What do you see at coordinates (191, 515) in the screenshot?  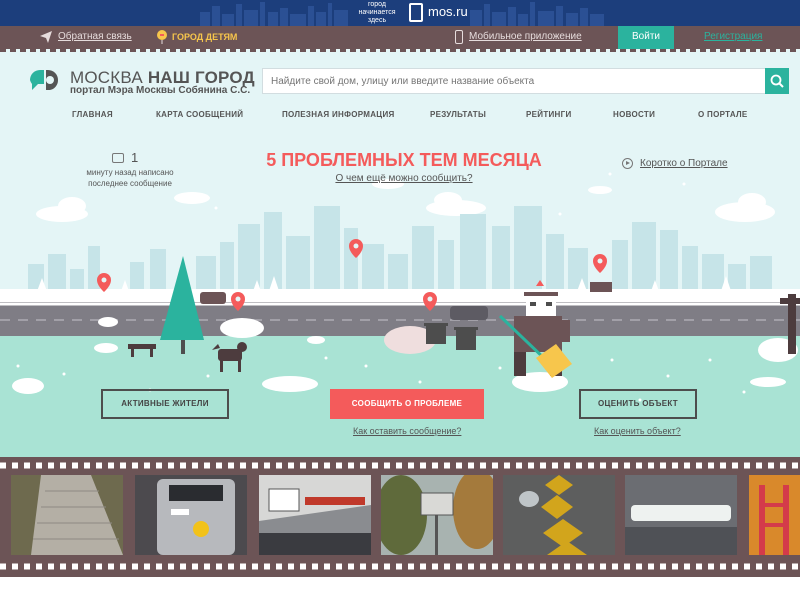 I see `photo-ticket-validator` at bounding box center [191, 515].